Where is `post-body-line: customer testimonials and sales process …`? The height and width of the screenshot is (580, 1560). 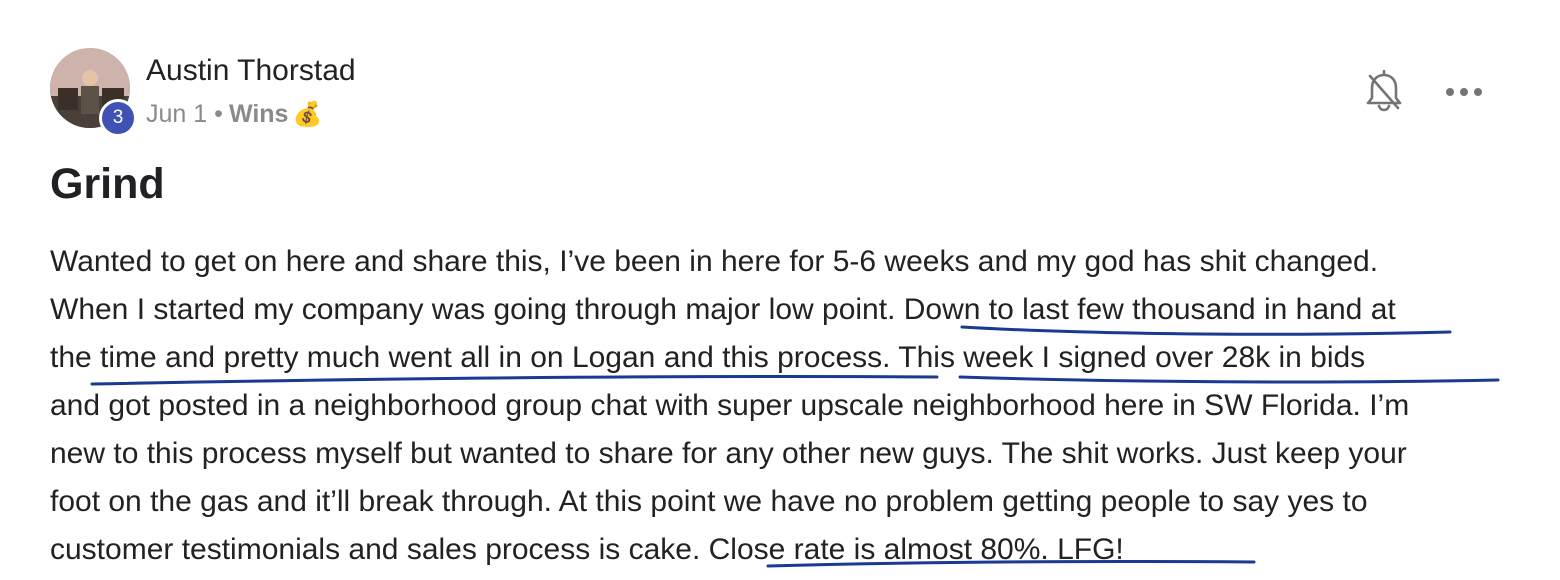 post-body-line: customer testimonials and sales process … is located at coordinates (587, 549).